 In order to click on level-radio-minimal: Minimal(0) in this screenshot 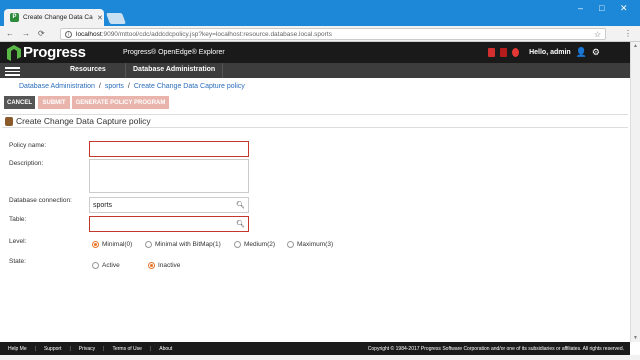, I will do `click(112, 244)`.